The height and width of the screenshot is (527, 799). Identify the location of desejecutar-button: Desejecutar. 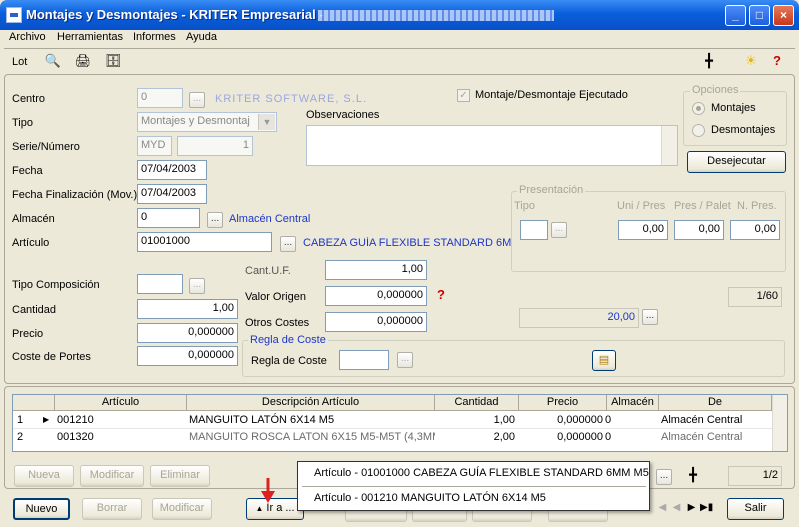
(736, 162).